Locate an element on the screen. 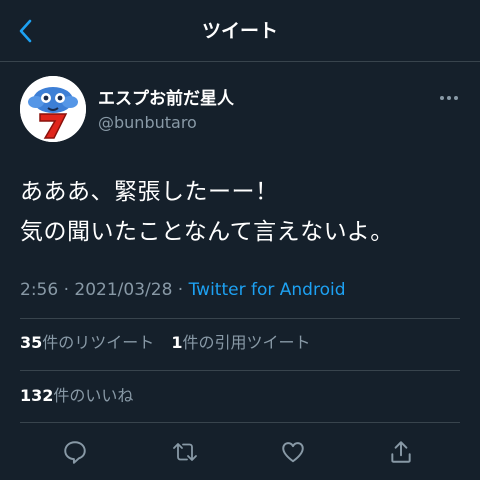 This screenshot has width=480, height=480. share-icon is located at coordinates (401, 452).